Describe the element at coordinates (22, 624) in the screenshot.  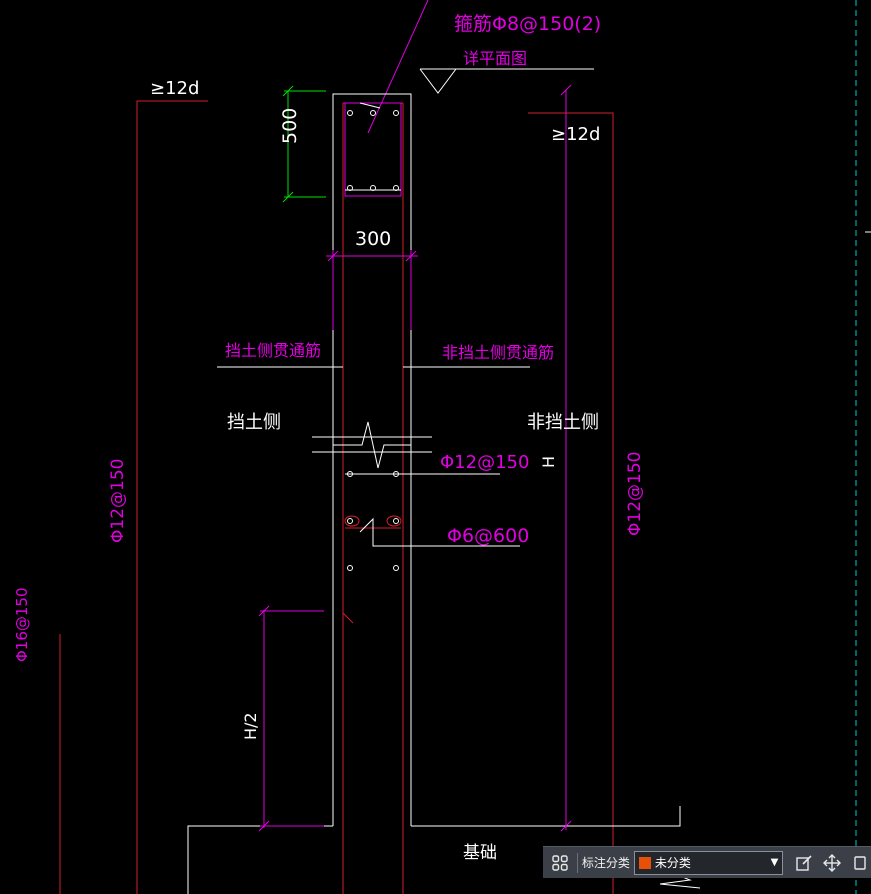
I see `far-left-bar-label: Φ16@150` at that location.